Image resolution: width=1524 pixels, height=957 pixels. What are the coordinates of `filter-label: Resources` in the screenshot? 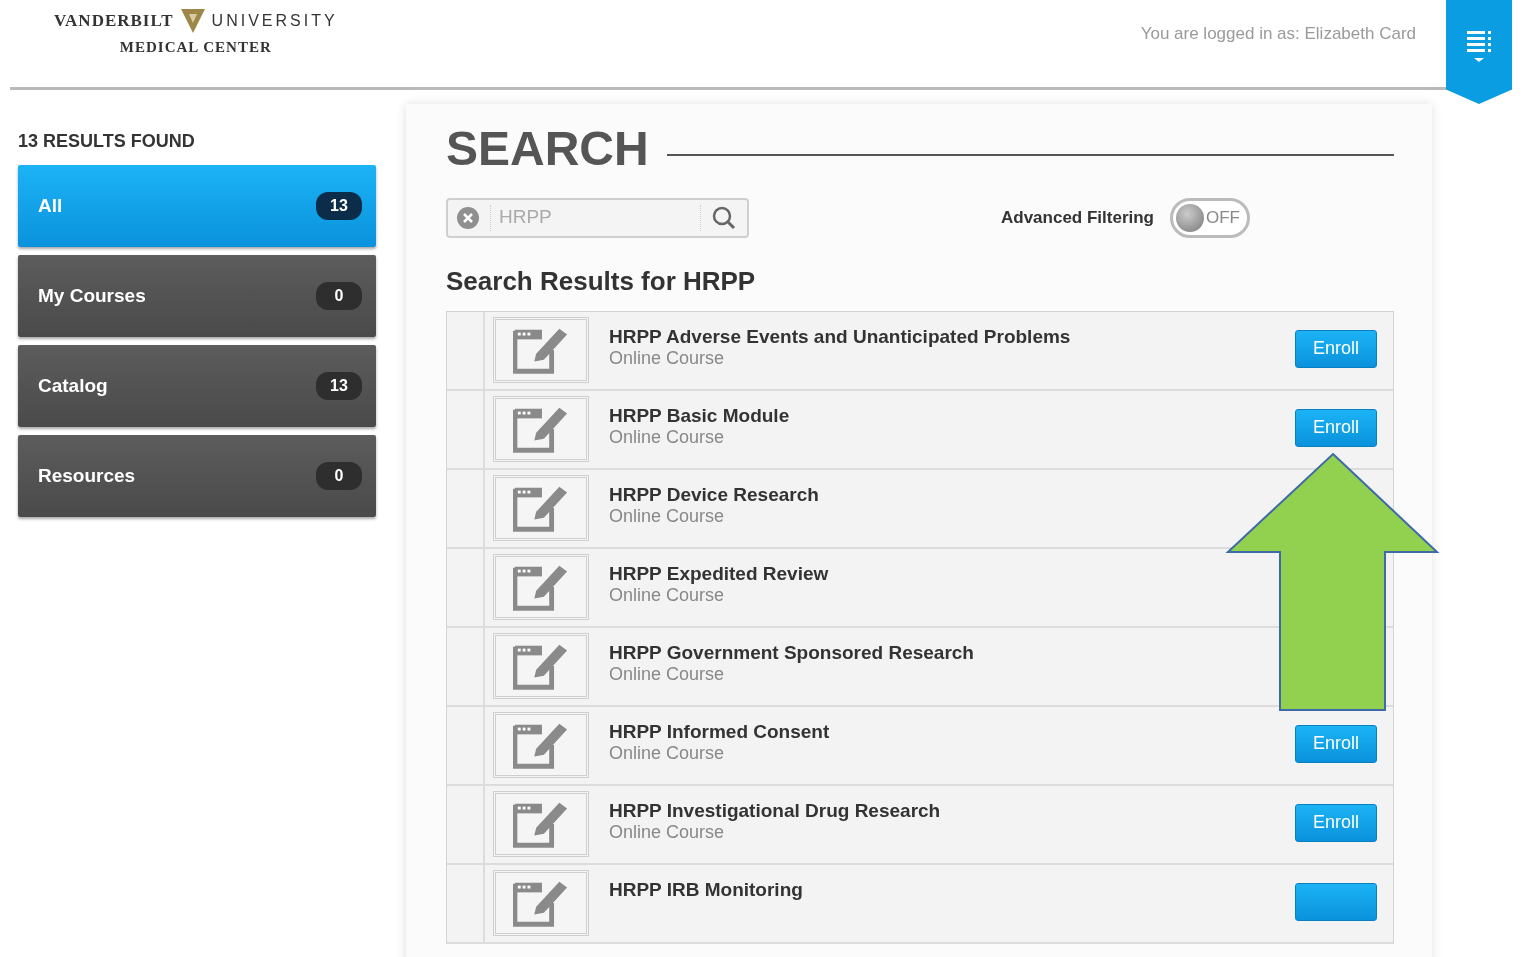 It's located at (87, 475).